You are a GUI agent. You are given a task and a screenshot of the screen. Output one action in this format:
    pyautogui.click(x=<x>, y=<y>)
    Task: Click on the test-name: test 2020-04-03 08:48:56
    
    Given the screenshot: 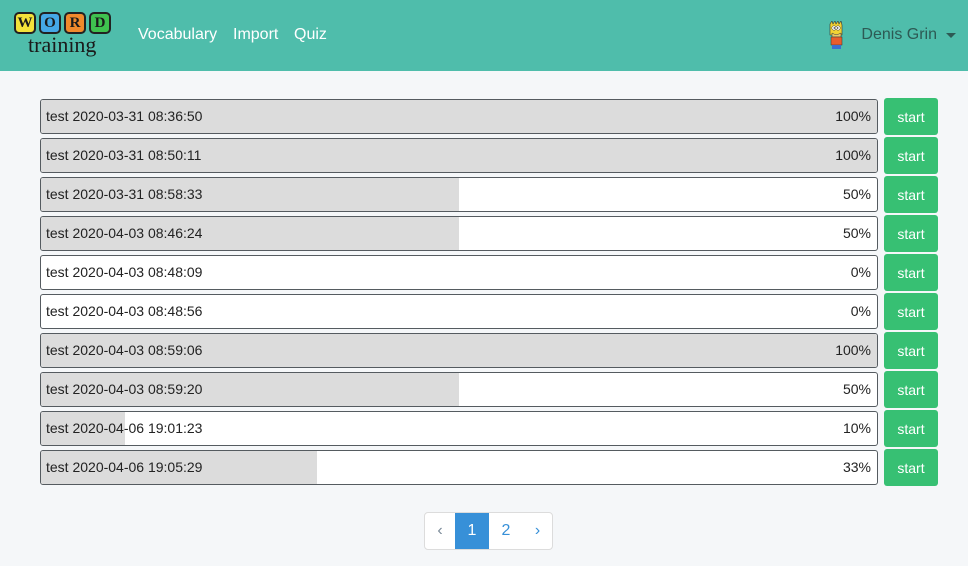 What is the action you would take?
    pyautogui.click(x=124, y=311)
    